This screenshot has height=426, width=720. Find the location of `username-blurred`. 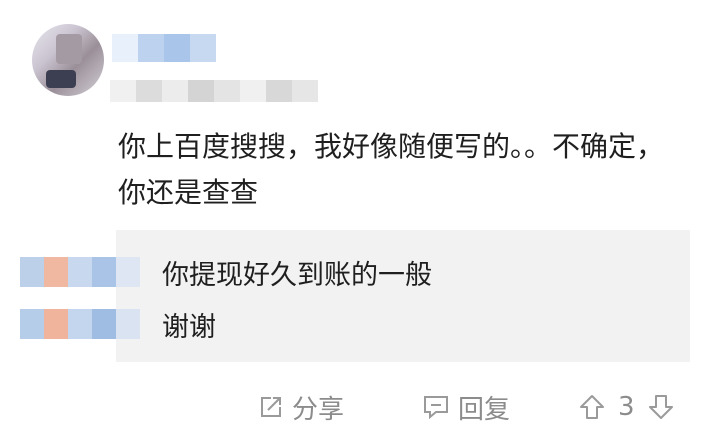

username-blurred is located at coordinates (164, 48).